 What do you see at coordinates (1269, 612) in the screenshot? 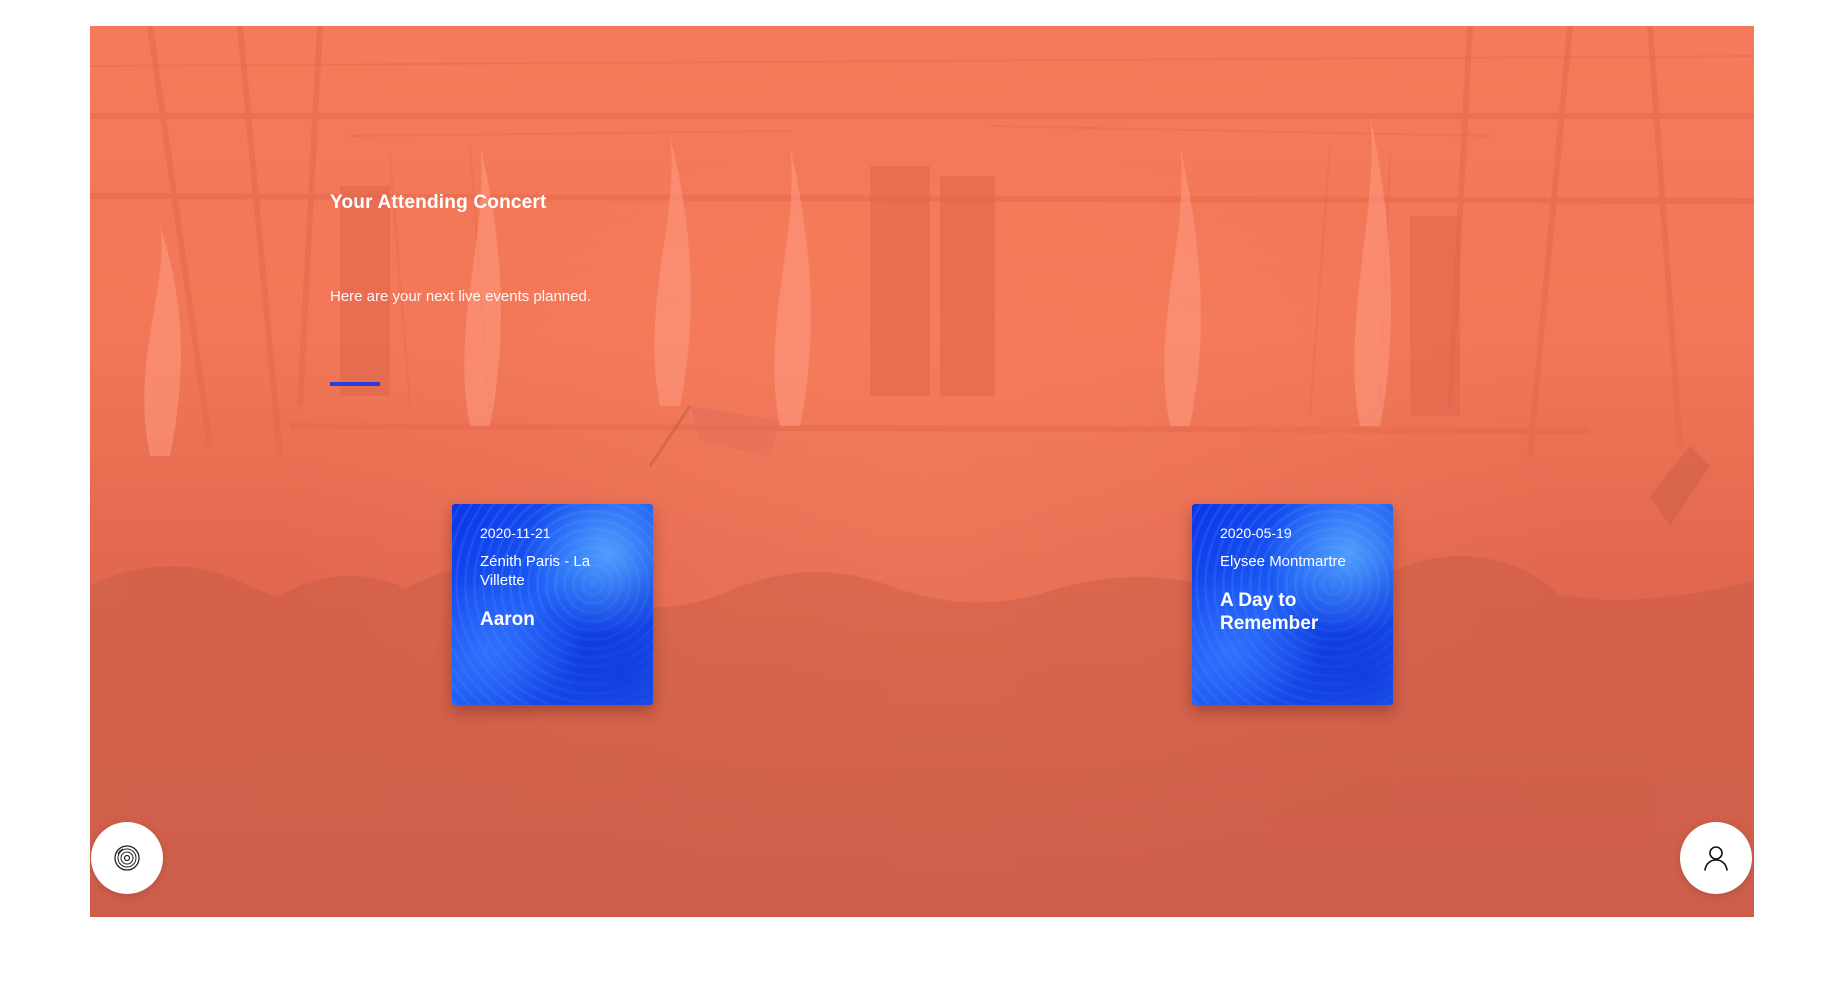
I see `event-artist: A Day to Remember` at bounding box center [1269, 612].